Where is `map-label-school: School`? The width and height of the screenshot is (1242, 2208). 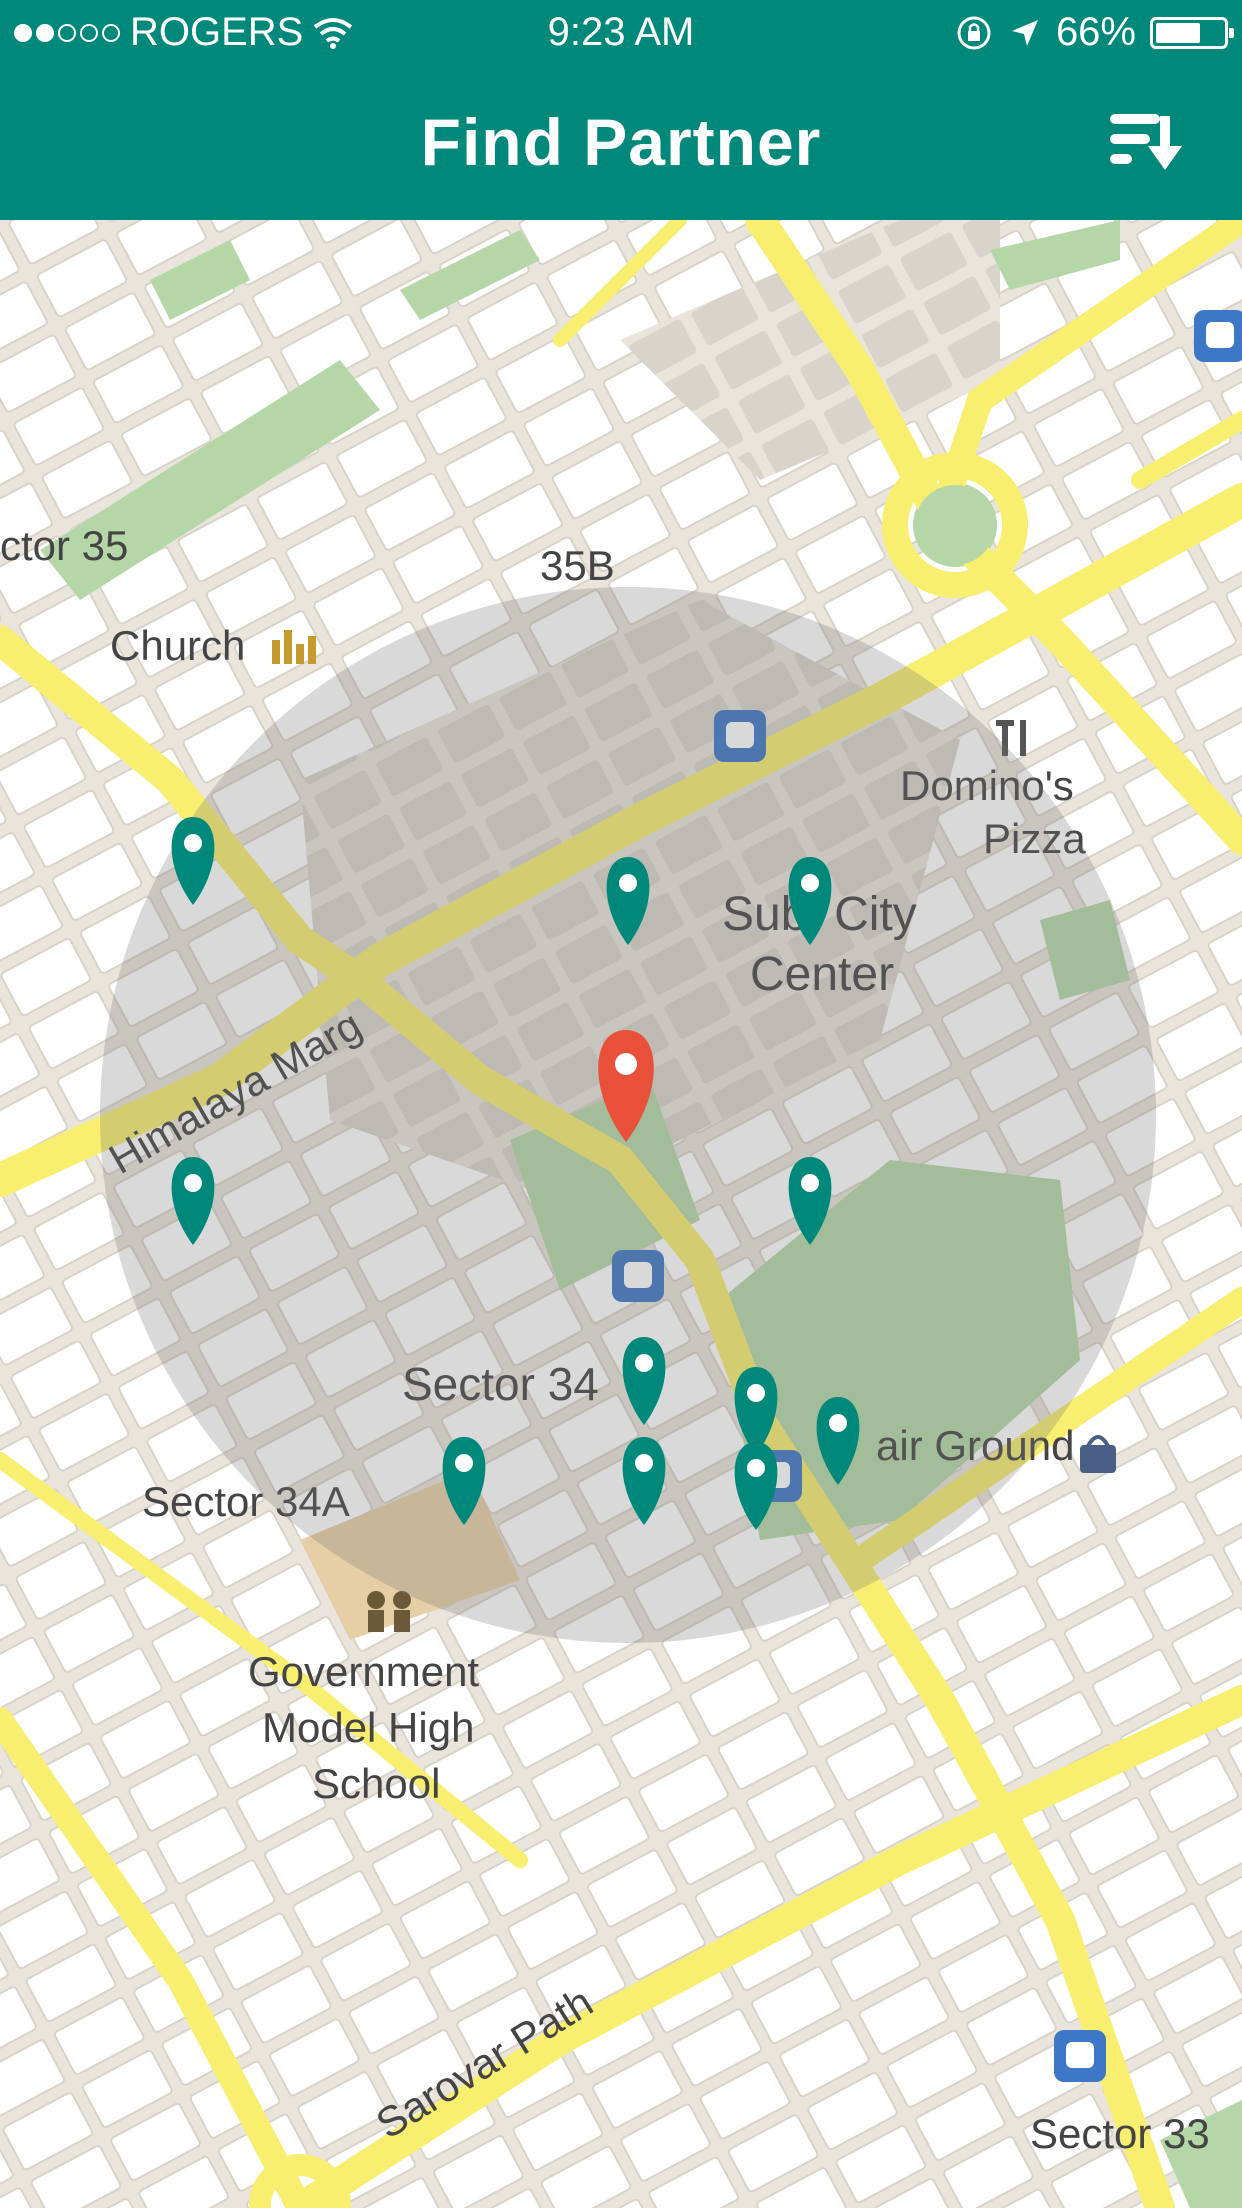 map-label-school: School is located at coordinates (376, 1783).